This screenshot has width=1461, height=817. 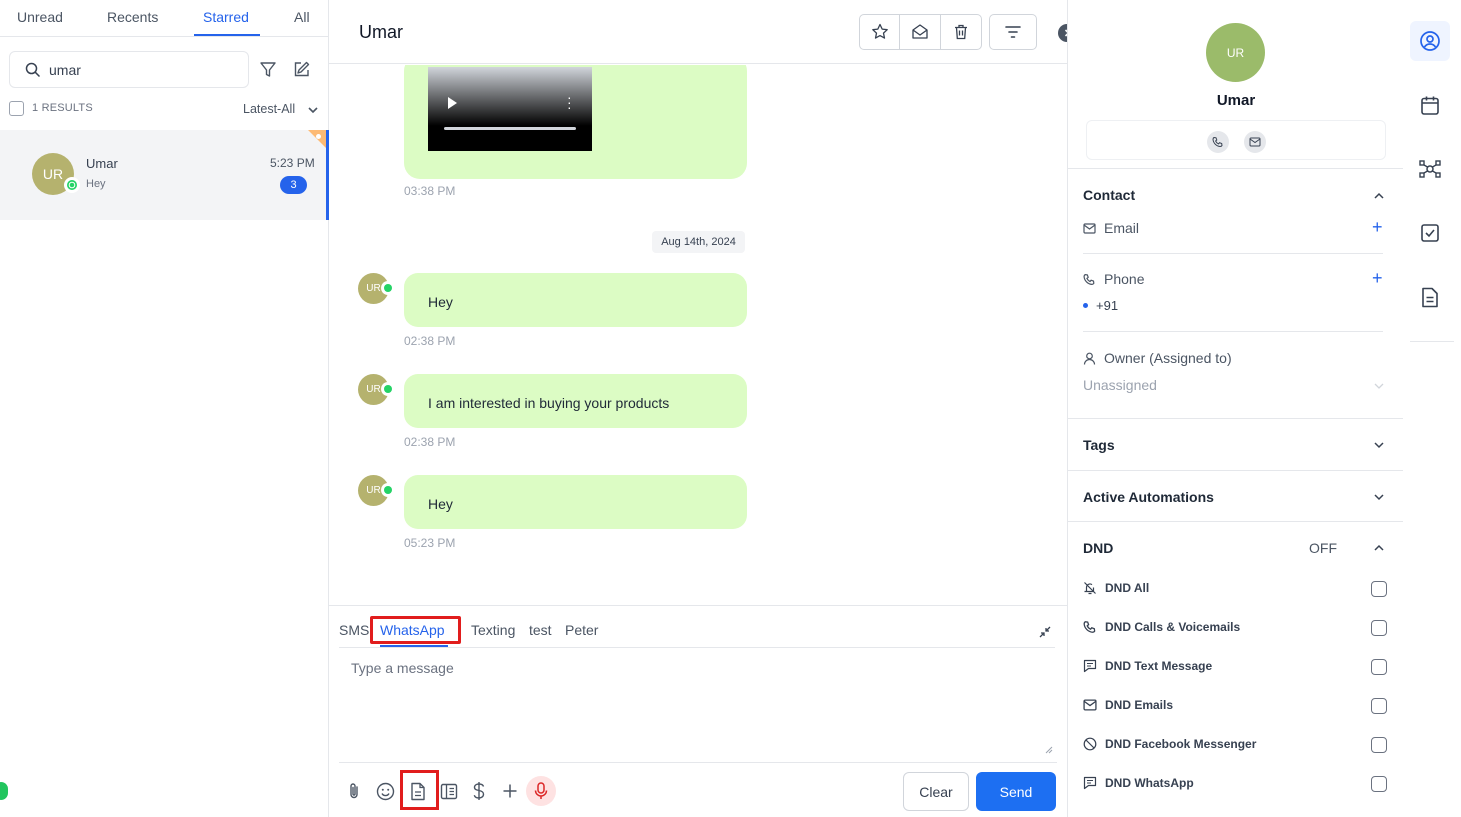 What do you see at coordinates (449, 791) in the screenshot?
I see `template-icon` at bounding box center [449, 791].